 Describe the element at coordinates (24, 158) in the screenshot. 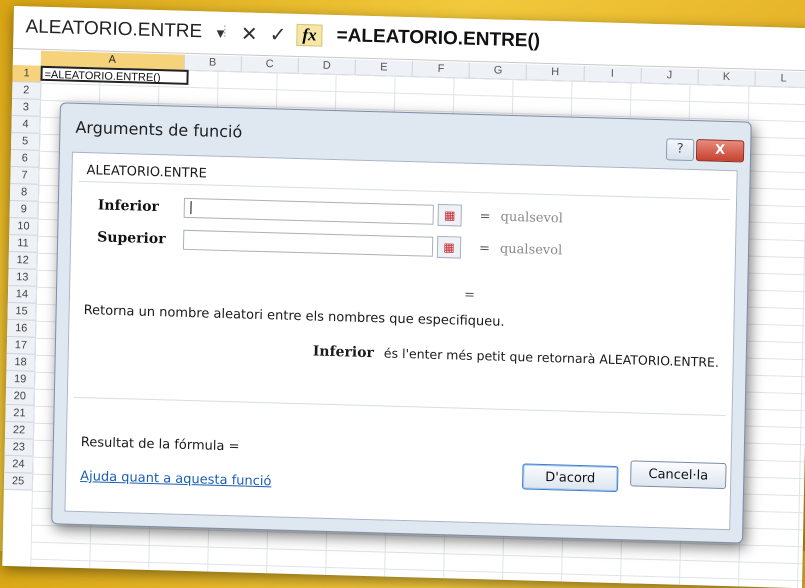

I see `row-header: 6` at that location.